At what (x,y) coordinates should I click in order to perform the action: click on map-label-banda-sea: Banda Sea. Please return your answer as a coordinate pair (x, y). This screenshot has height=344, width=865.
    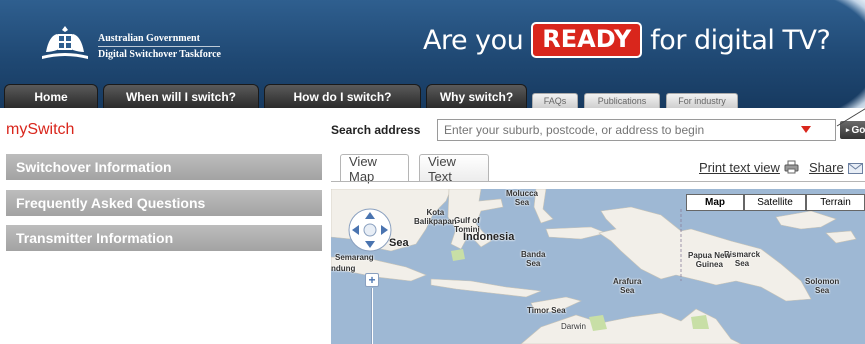
    Looking at the image, I should click on (533, 259).